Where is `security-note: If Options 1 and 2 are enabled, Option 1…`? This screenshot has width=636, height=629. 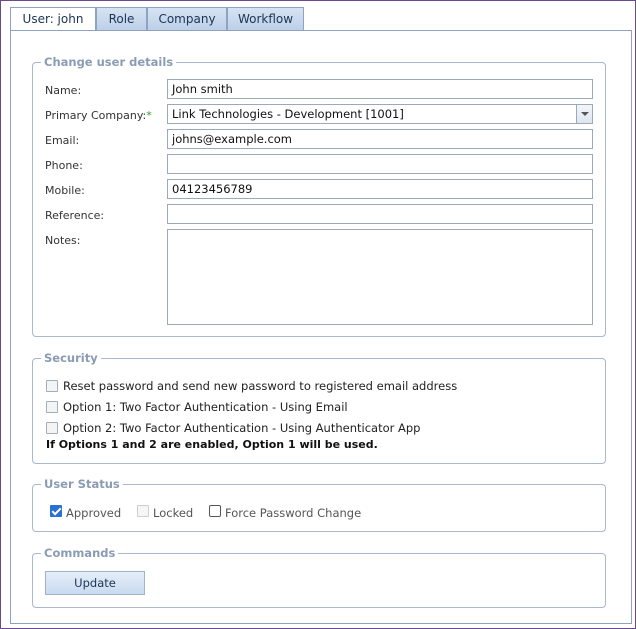
security-note: If Options 1 and 2 are enabled, Option 1… is located at coordinates (212, 444).